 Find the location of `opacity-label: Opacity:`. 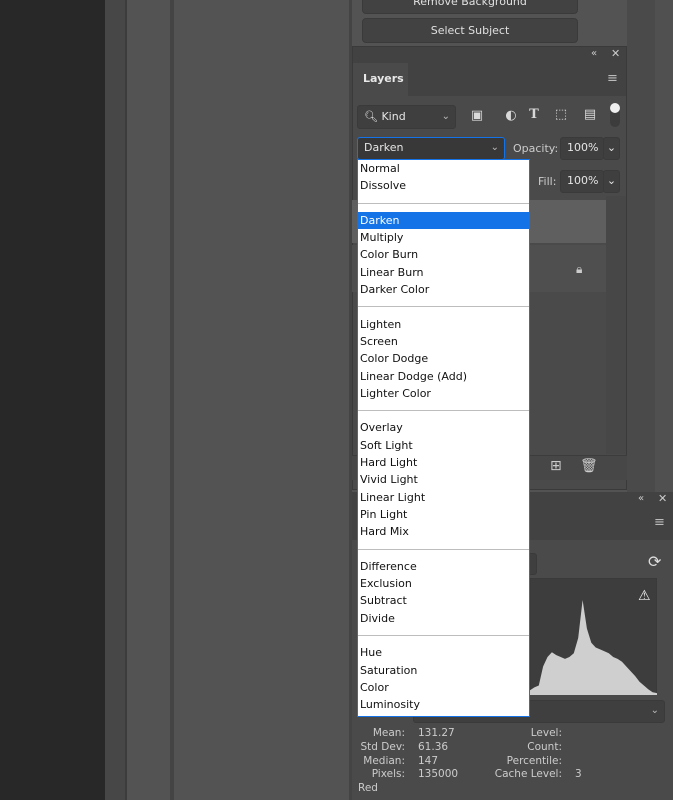

opacity-label: Opacity: is located at coordinates (536, 148).